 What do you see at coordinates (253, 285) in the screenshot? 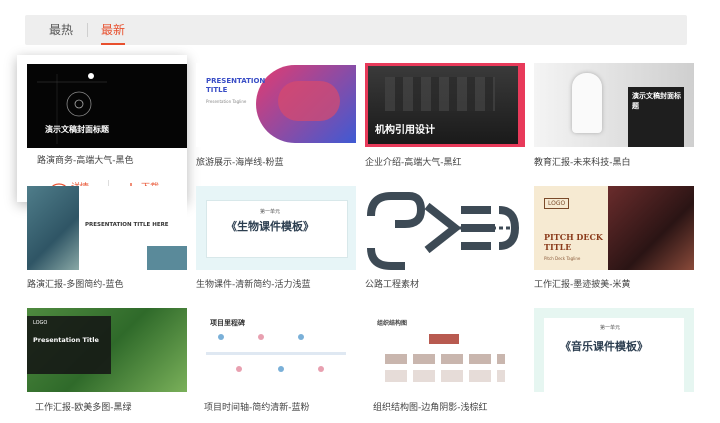
I see `template-caption: 生物课件-清新简约-活力浅蓝` at bounding box center [253, 285].